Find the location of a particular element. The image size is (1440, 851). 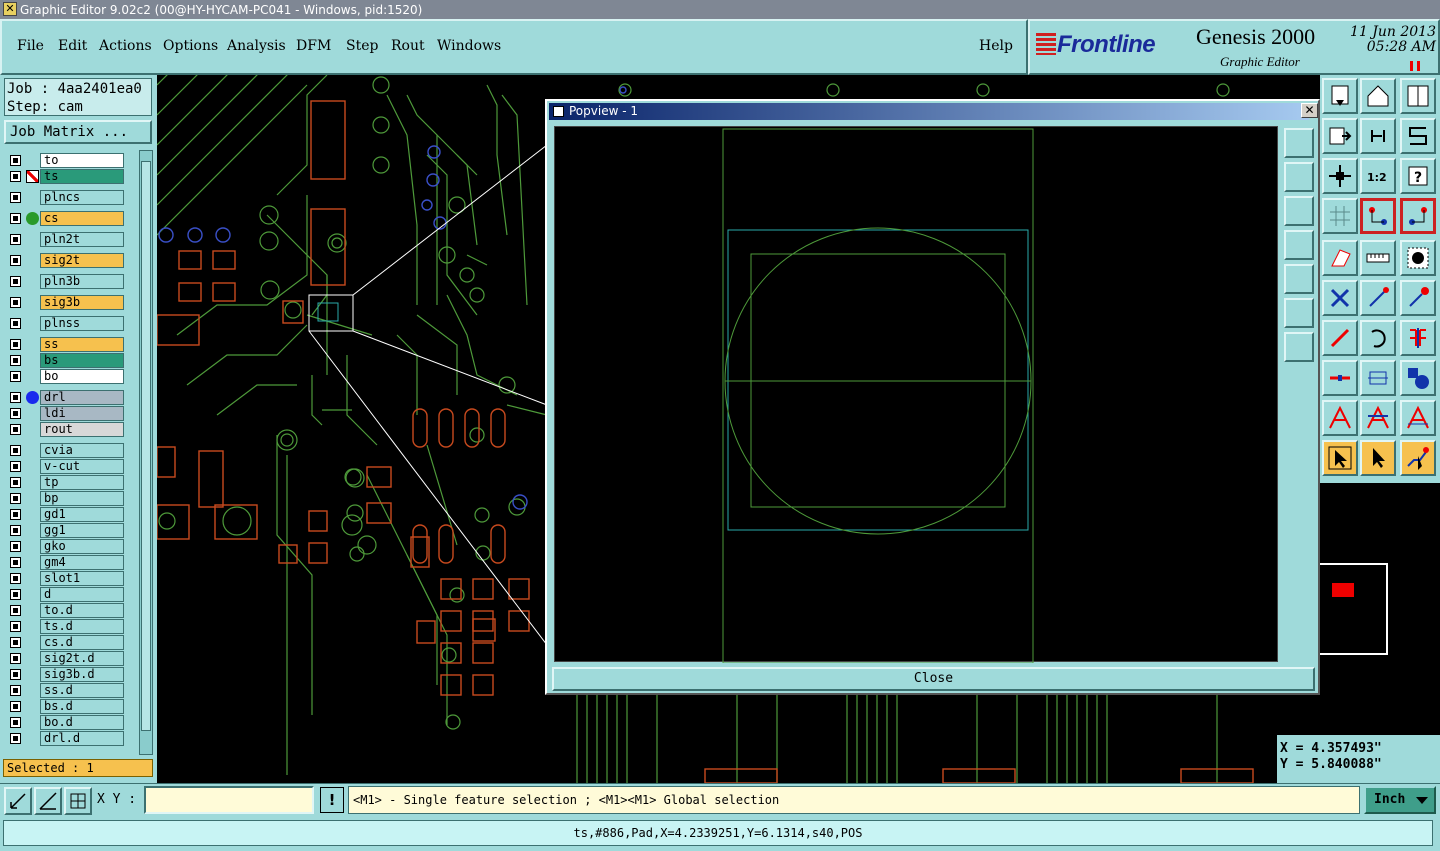

layer-row-plnss: plnss is located at coordinates (66, 323).